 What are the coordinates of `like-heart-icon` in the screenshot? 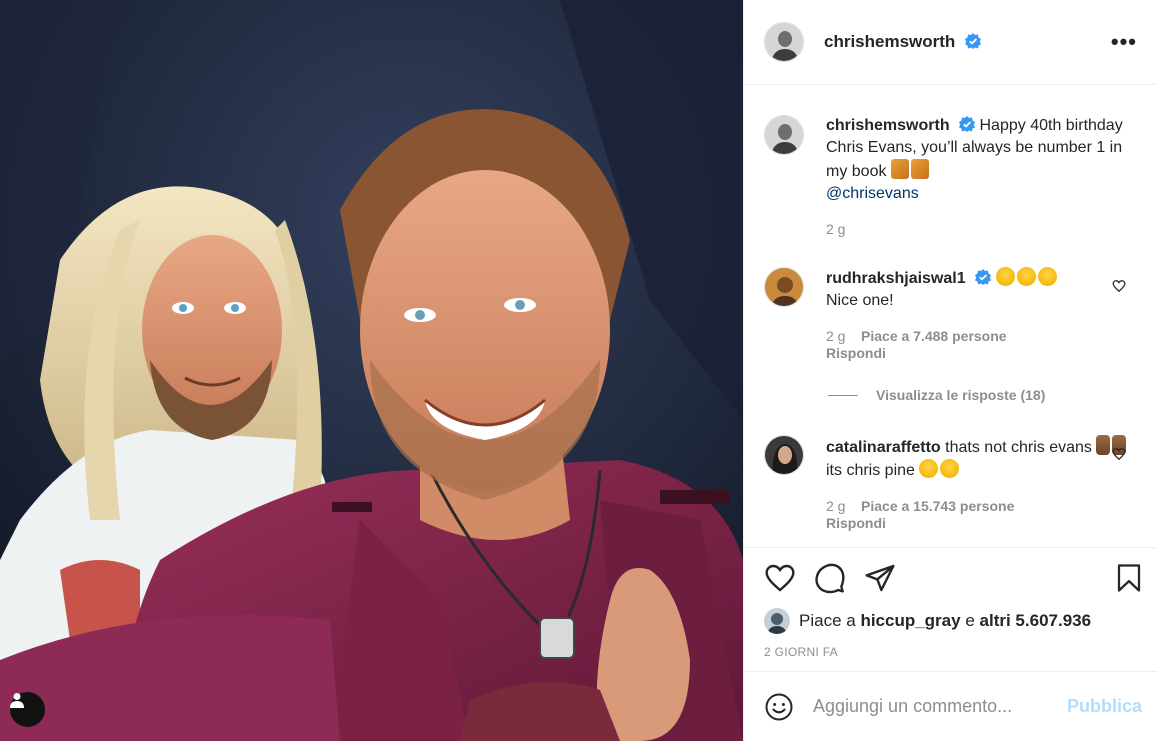 It's located at (780, 578).